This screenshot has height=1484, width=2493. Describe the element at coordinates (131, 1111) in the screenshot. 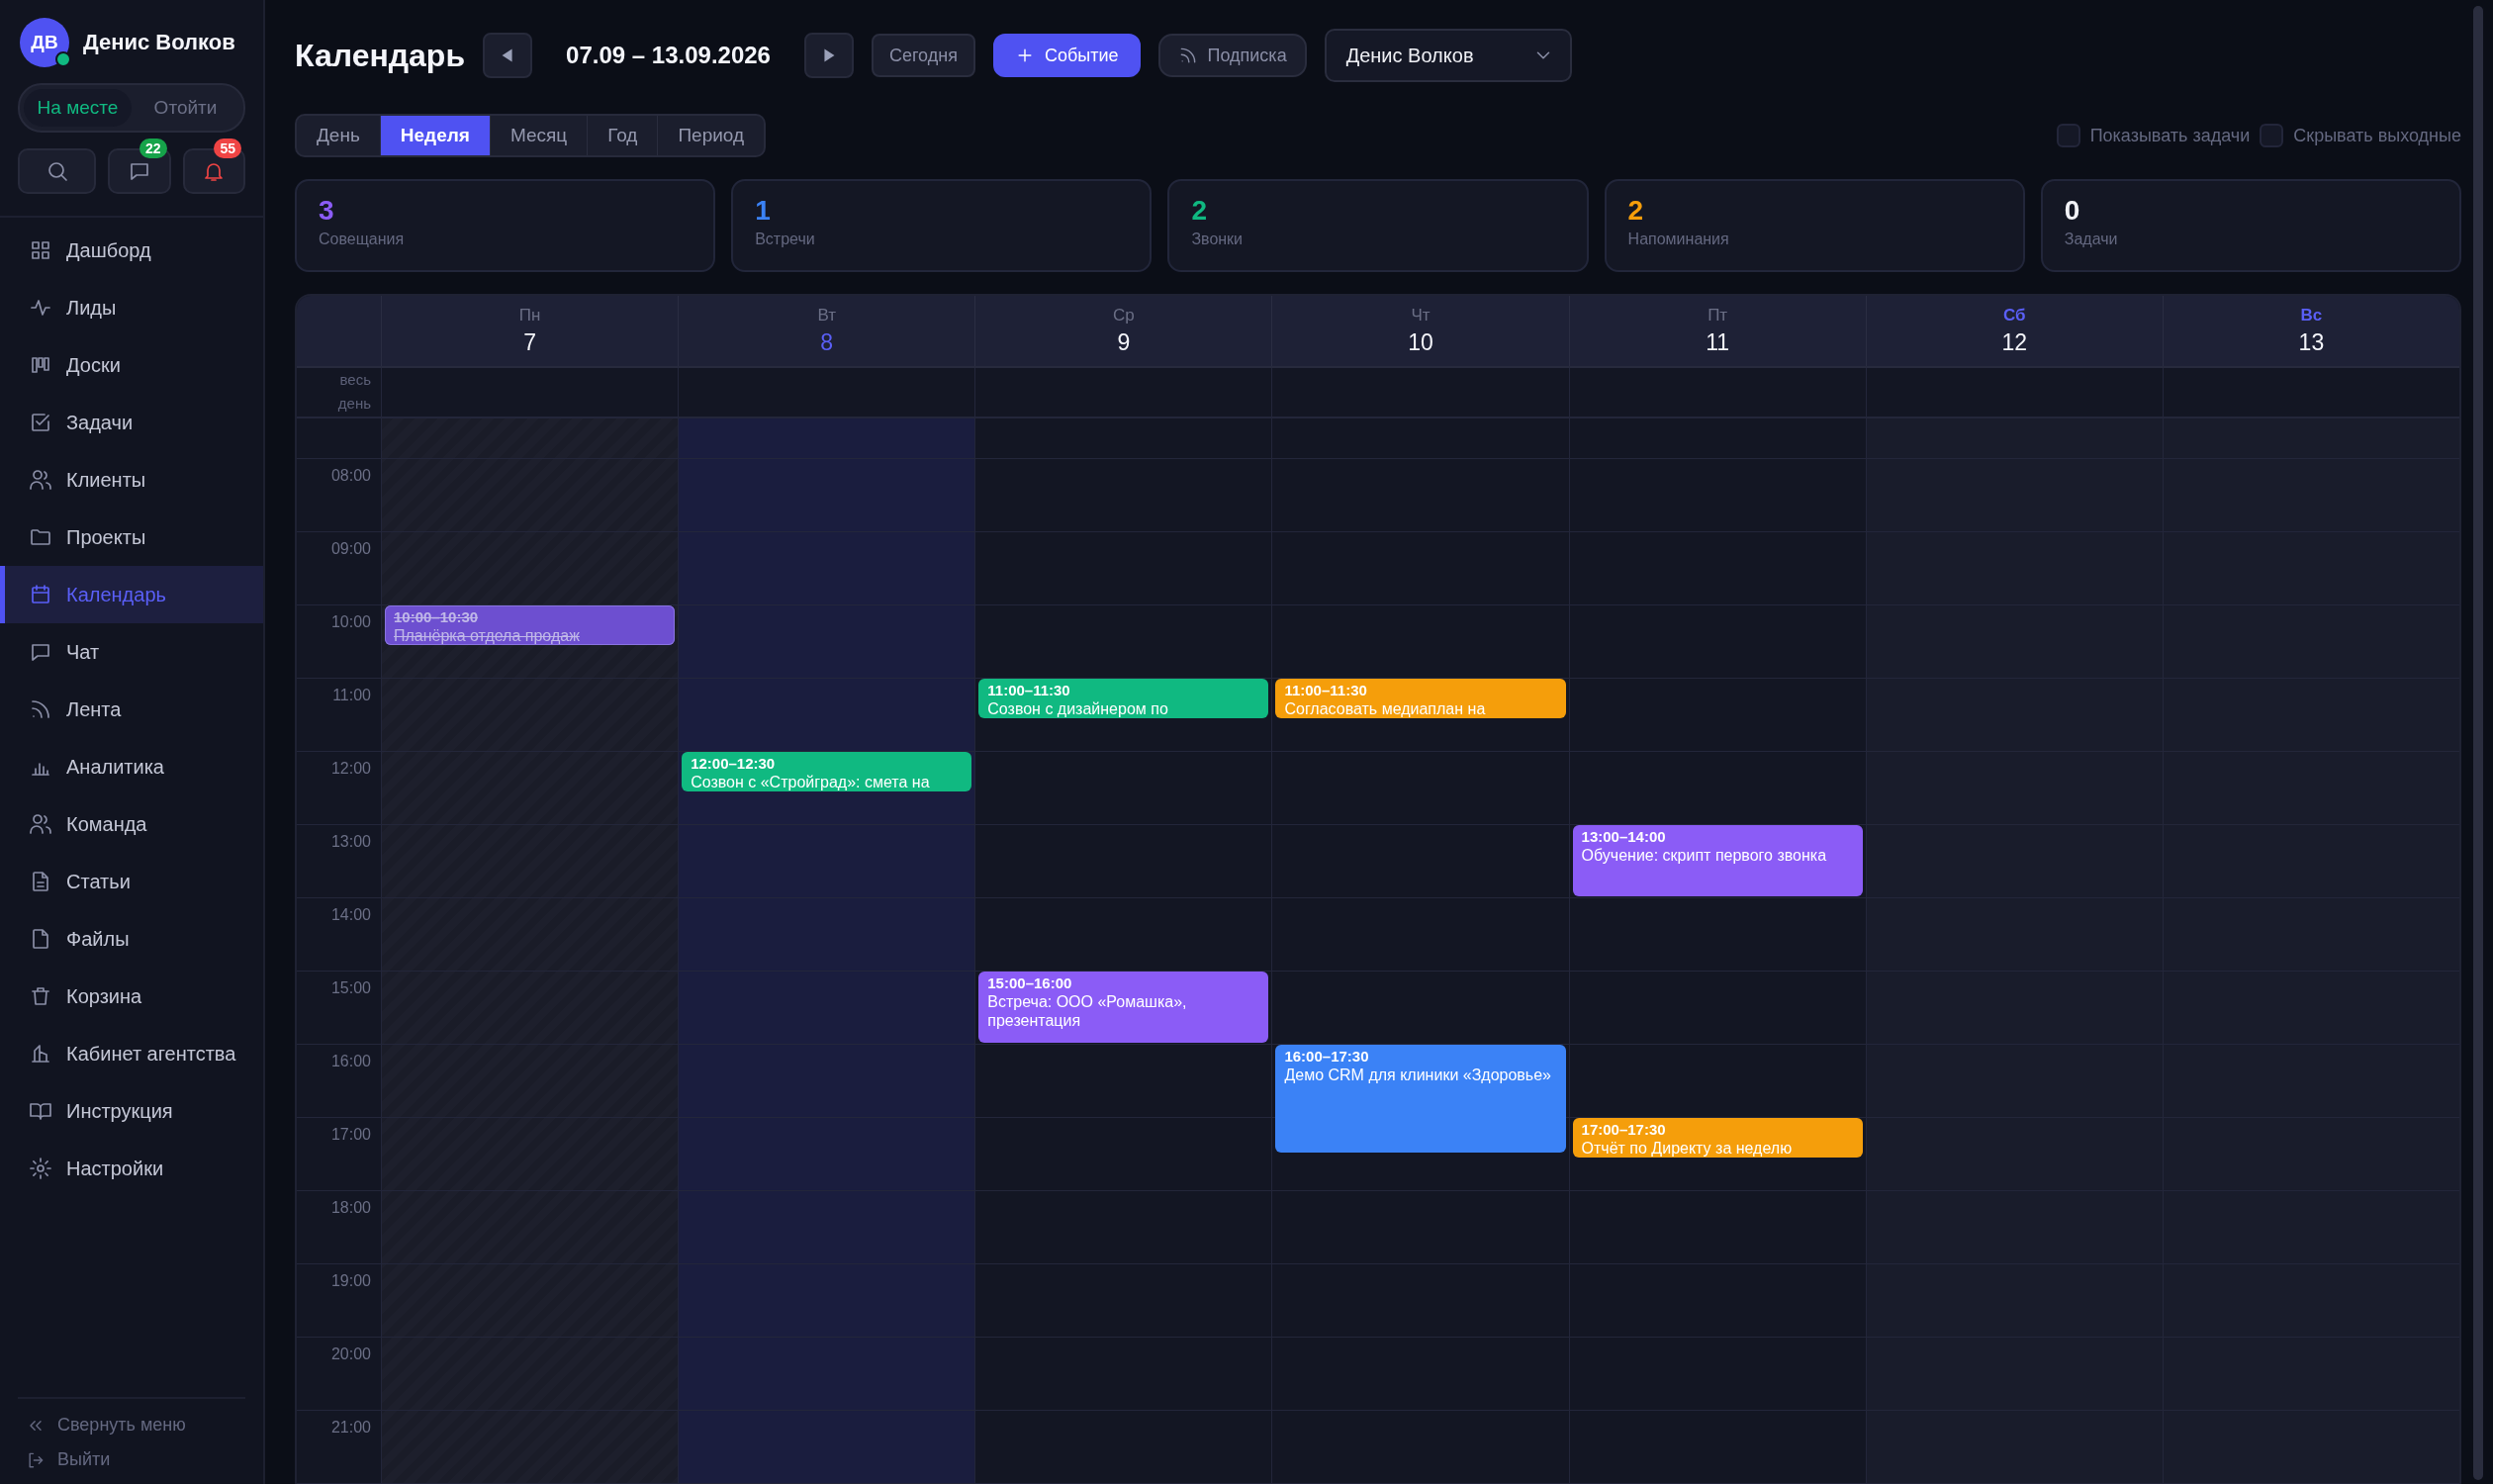

I see `sidebar-item: Инструкция` at that location.